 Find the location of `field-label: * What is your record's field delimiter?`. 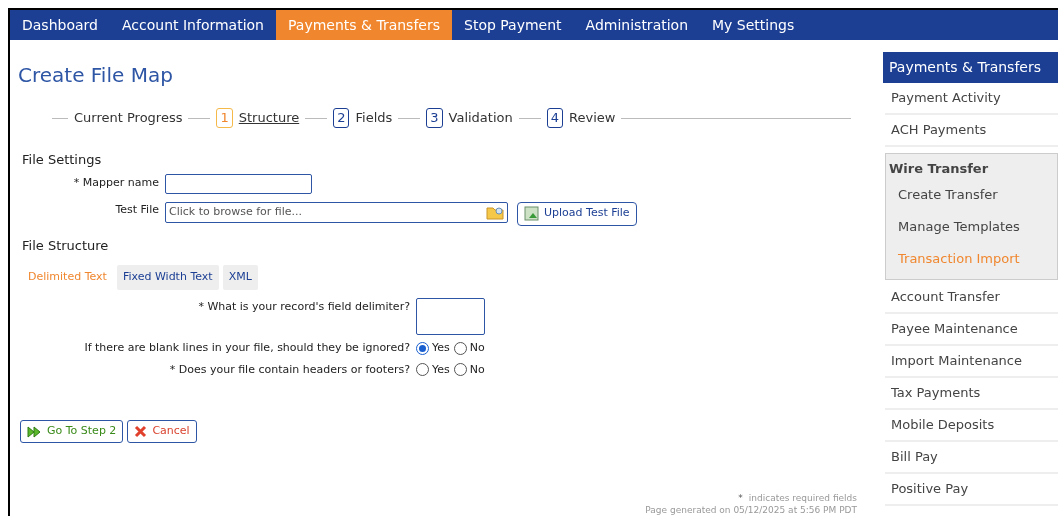

field-label: * What is your record's field delimiter? is located at coordinates (304, 307).